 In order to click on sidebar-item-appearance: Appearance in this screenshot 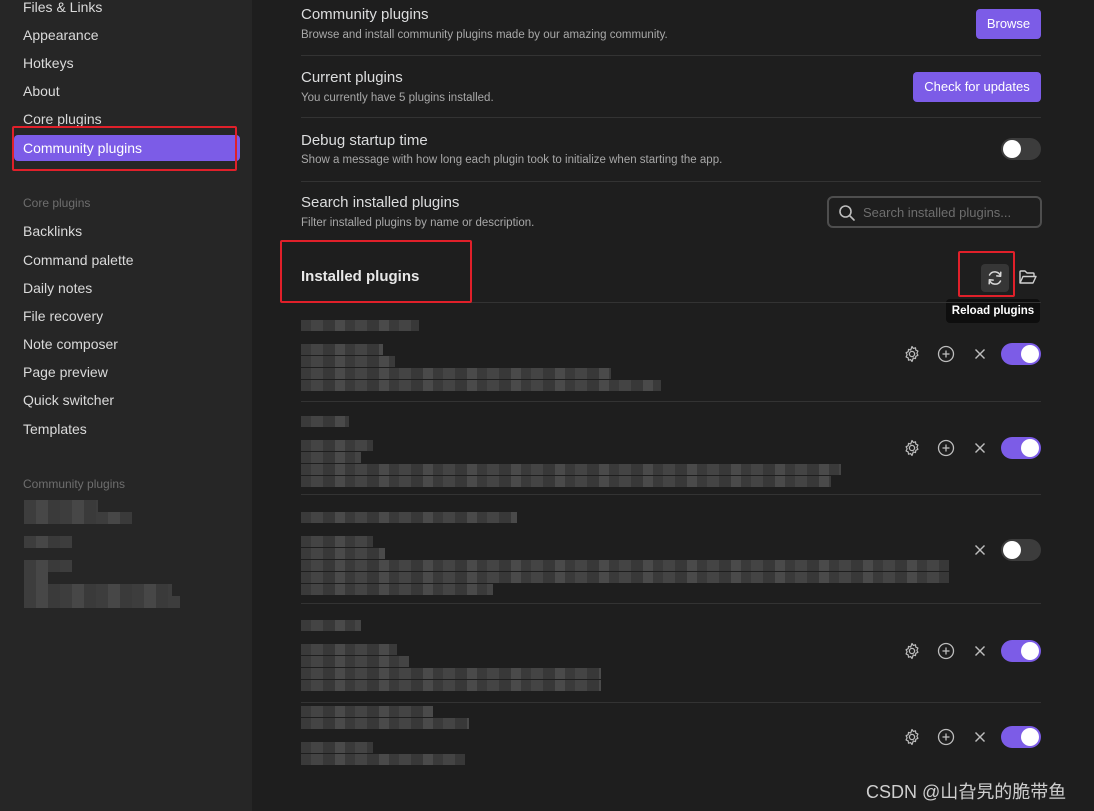, I will do `click(127, 35)`.